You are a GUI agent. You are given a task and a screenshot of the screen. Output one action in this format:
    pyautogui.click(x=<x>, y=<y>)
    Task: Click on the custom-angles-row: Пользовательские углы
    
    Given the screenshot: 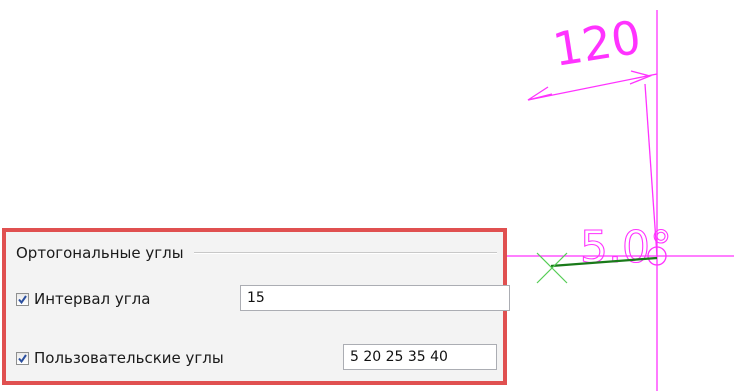 What is the action you would take?
    pyautogui.click(x=120, y=358)
    